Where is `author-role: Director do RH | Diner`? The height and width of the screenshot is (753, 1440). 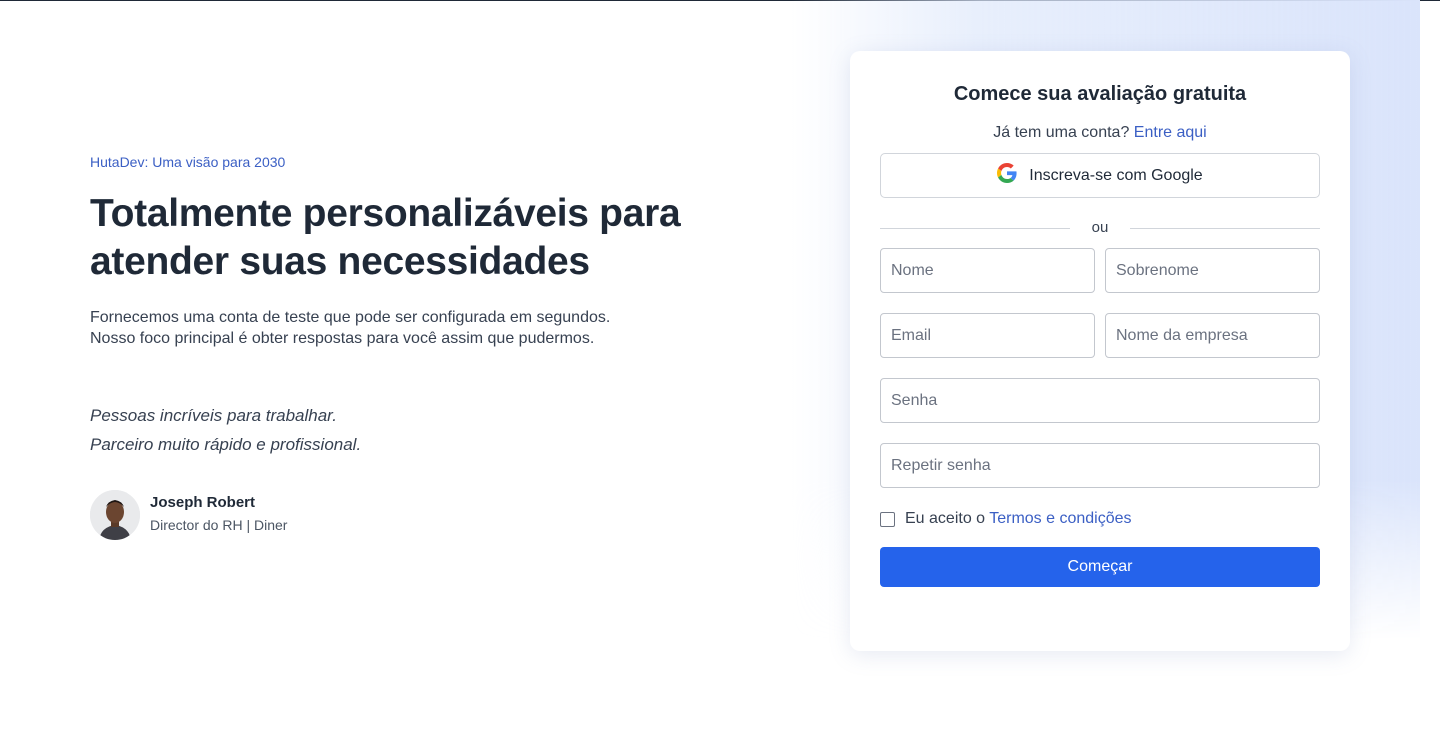
author-role: Director do RH | Diner is located at coordinates (219, 525).